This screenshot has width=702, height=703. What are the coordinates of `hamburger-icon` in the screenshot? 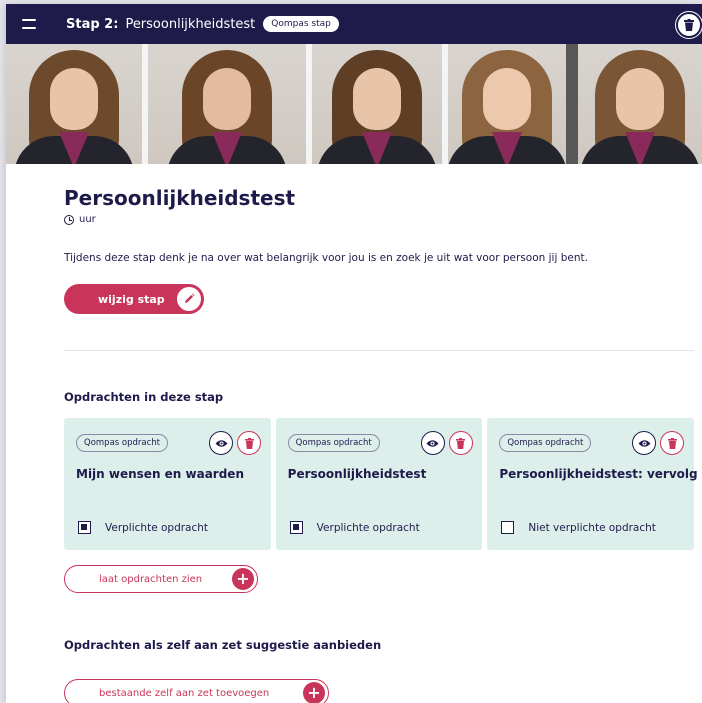 It's located at (29, 24).